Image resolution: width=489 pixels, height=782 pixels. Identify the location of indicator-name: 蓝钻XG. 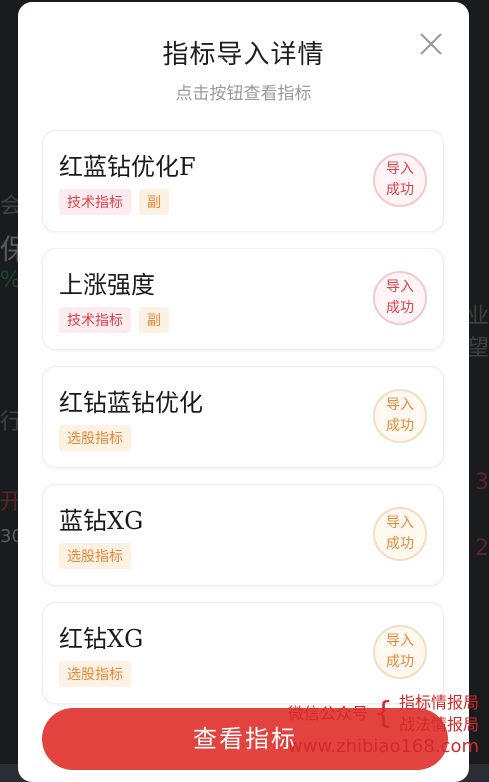
(101, 521).